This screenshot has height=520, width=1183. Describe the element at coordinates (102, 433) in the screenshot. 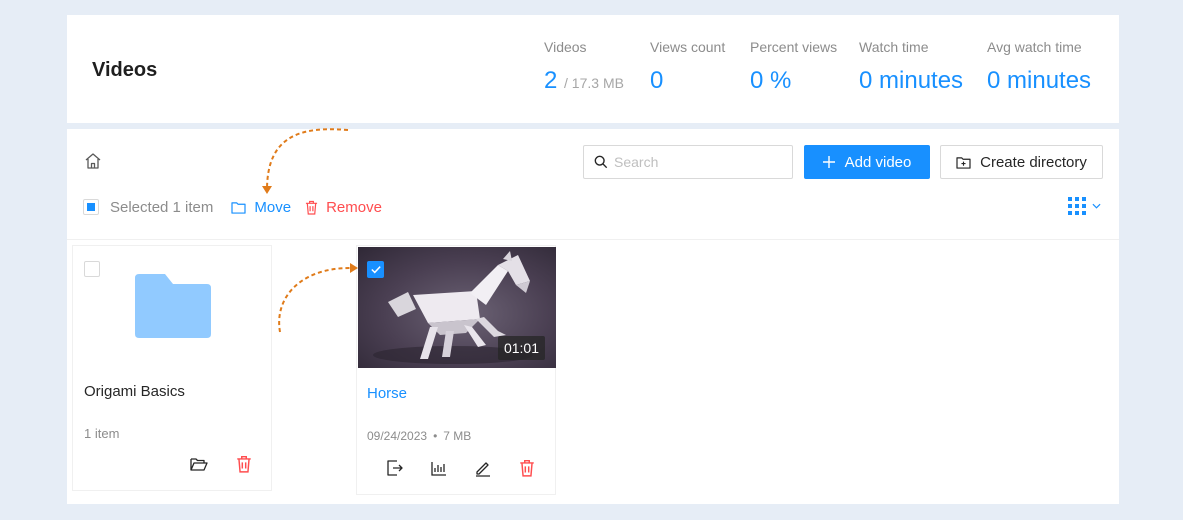

I see `folder-item-count: 1 item` at that location.